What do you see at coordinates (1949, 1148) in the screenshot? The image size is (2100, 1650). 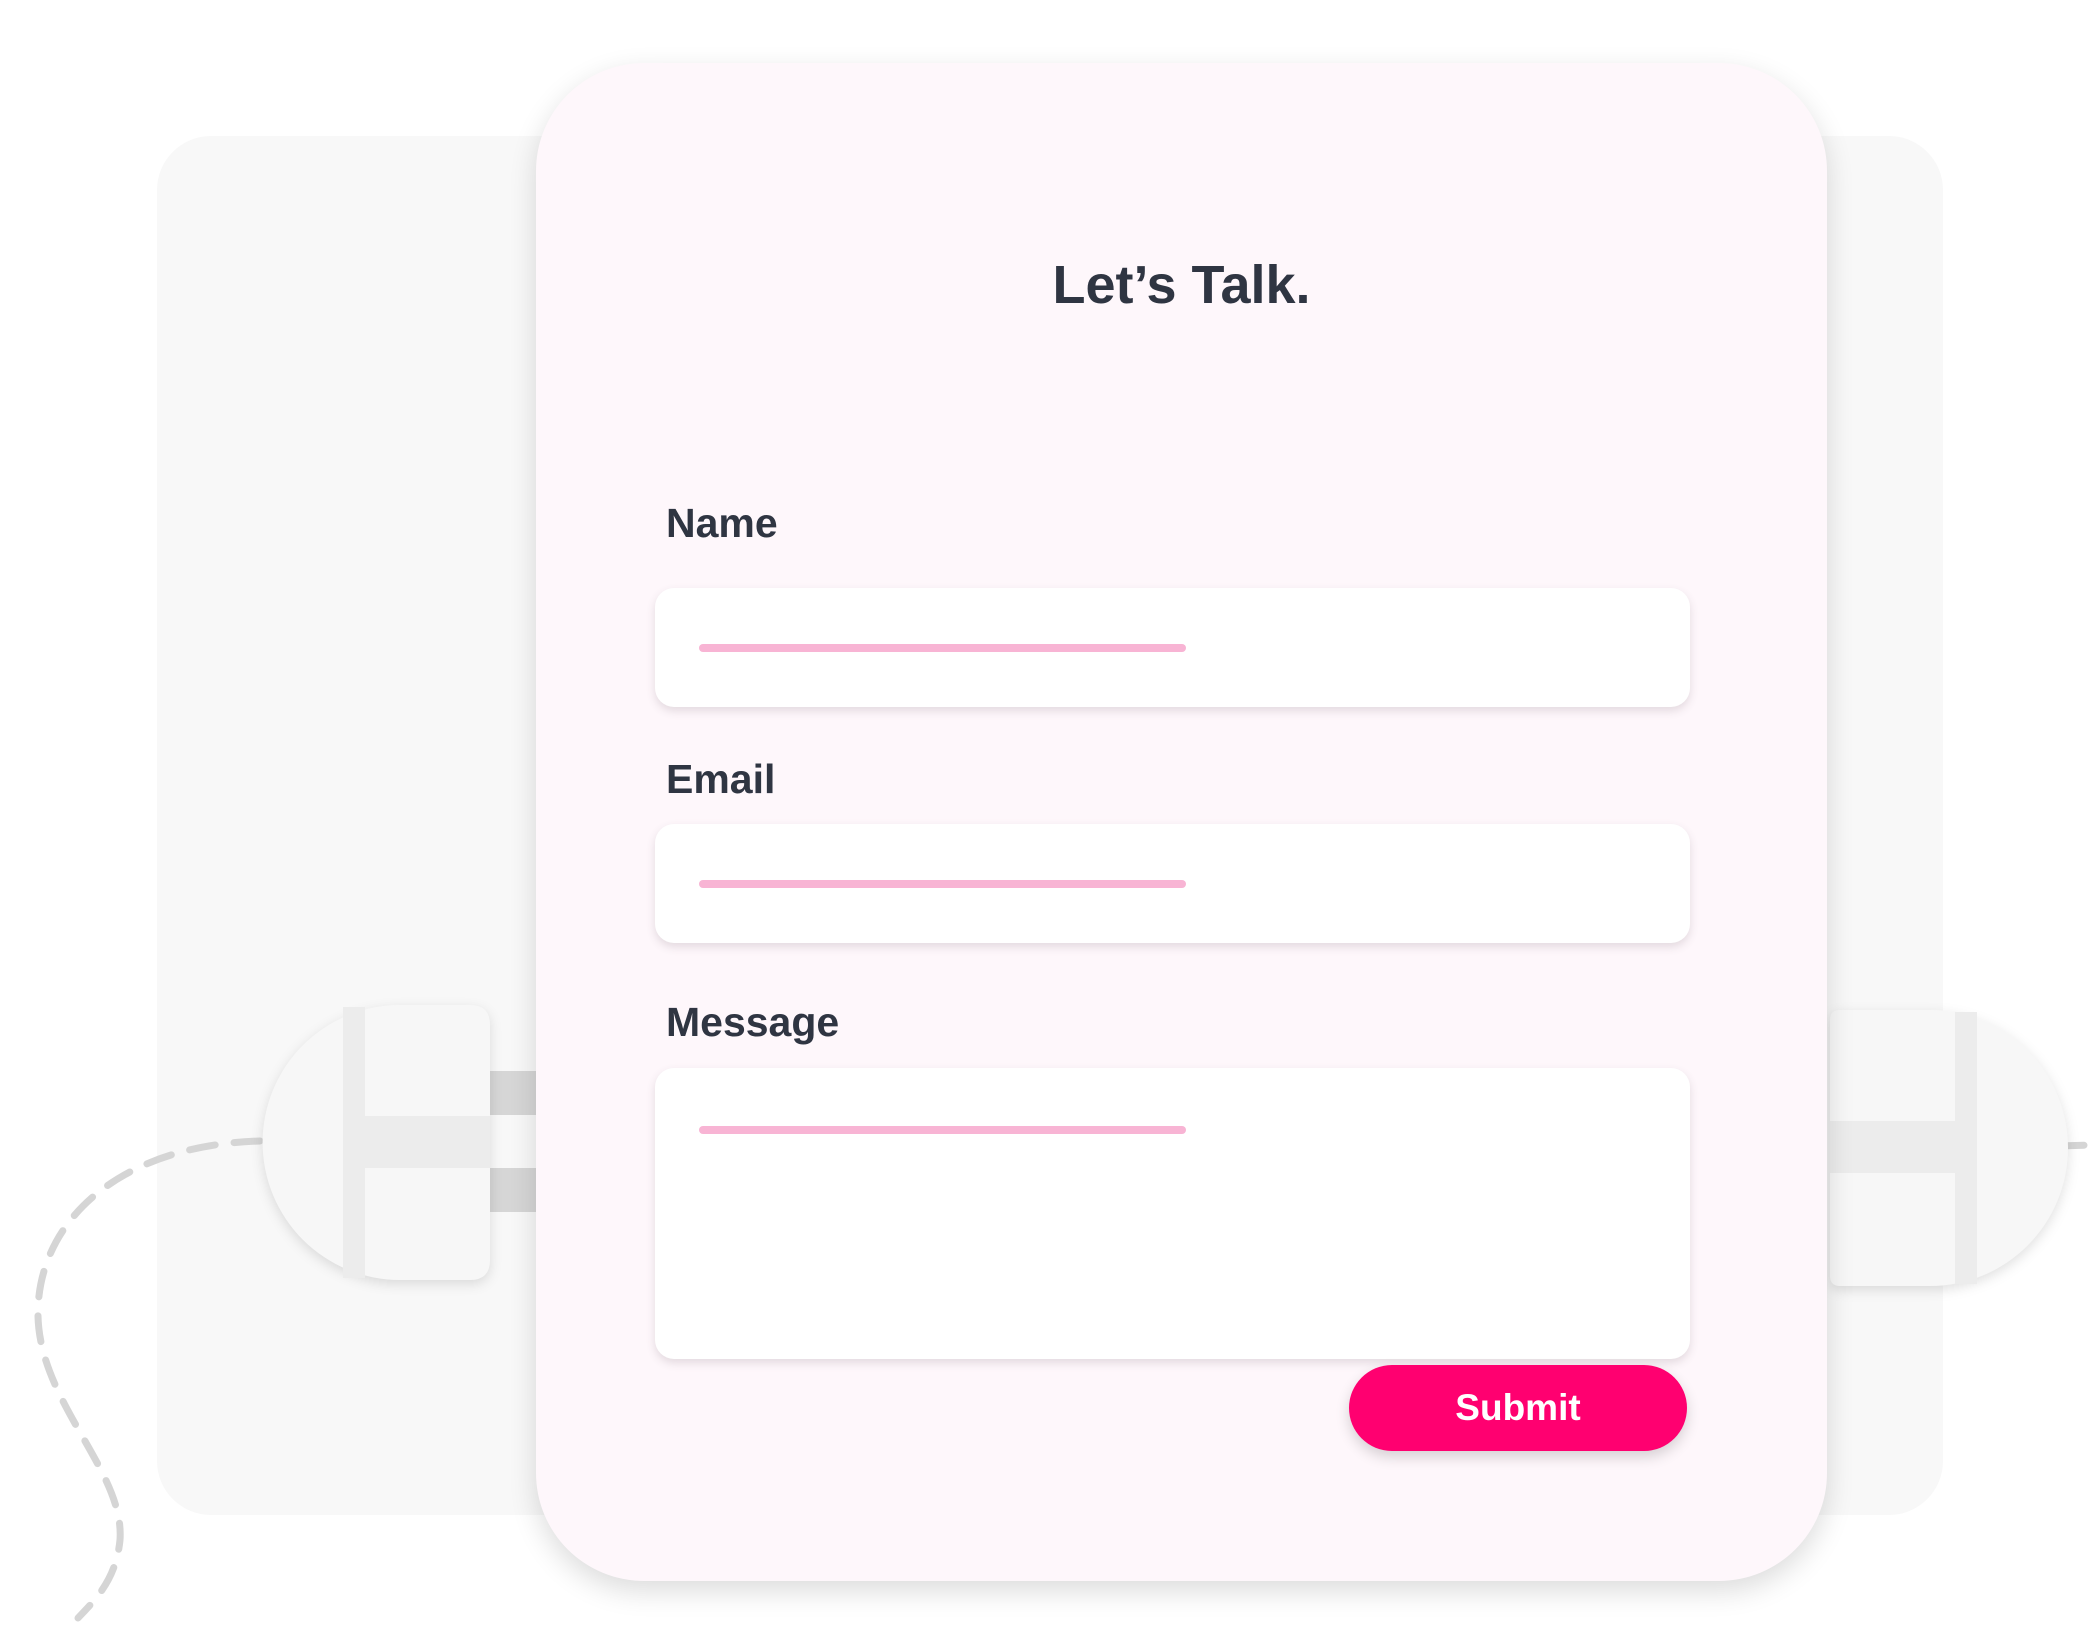 I see `plug-right-icon` at bounding box center [1949, 1148].